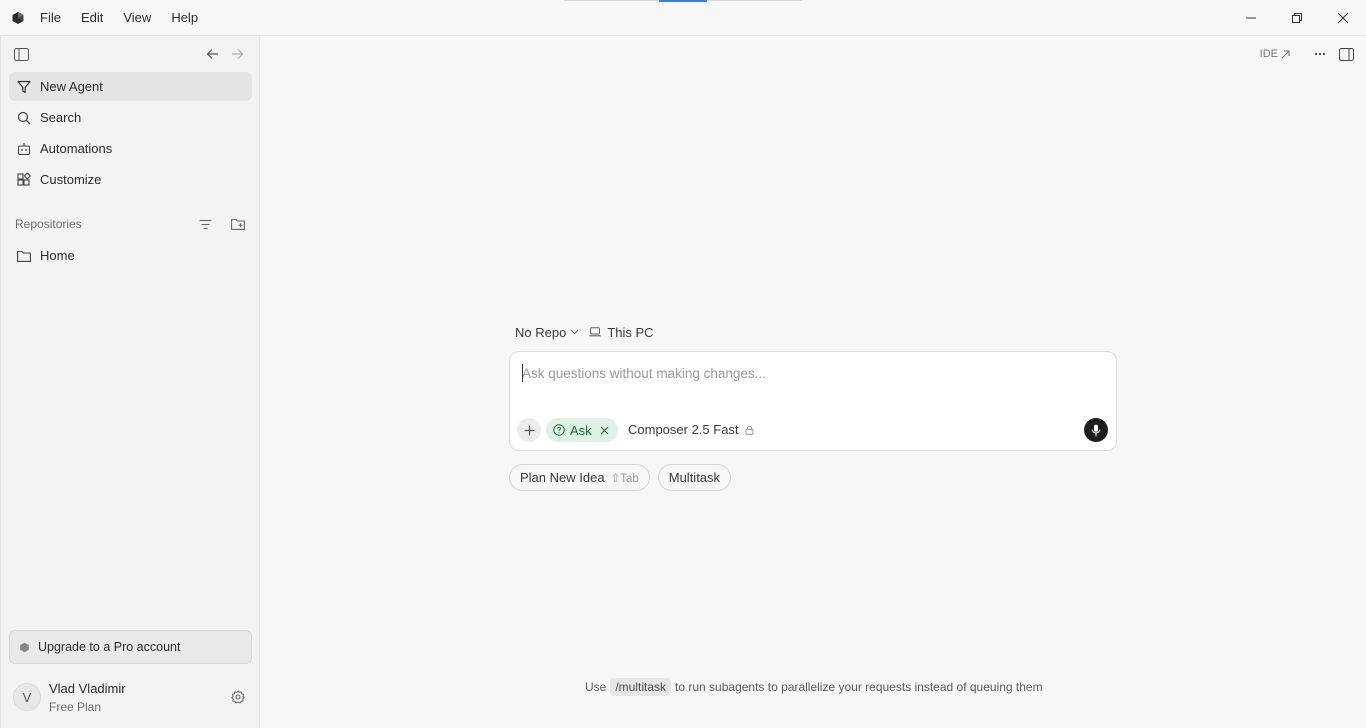 The image size is (1366, 728). I want to click on sidebar-item-new-agent: New Agent, so click(130, 86).